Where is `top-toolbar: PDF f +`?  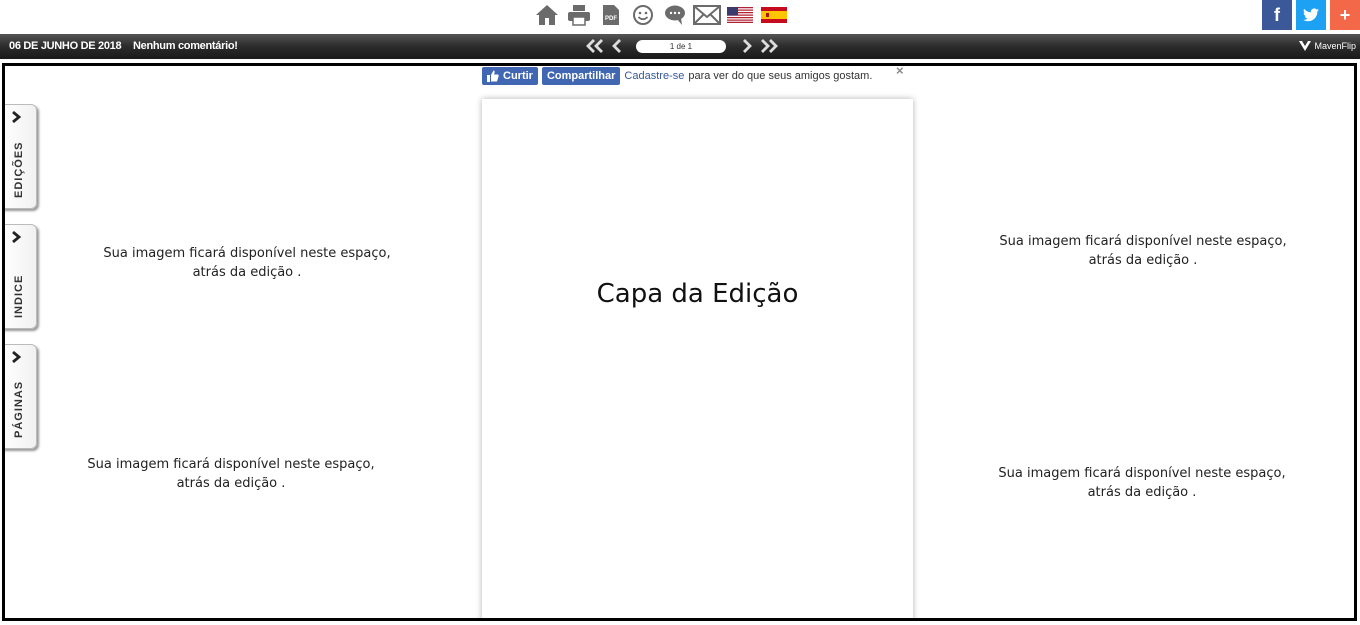
top-toolbar: PDF f + is located at coordinates (680, 17).